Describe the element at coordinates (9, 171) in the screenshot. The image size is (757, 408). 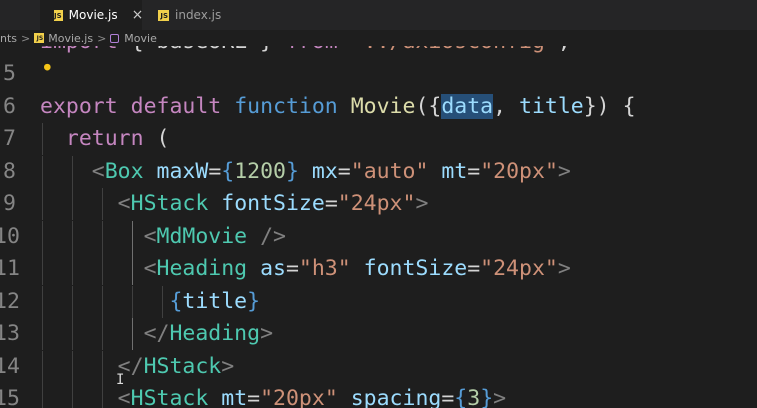
I see `line-number: 8` at that location.